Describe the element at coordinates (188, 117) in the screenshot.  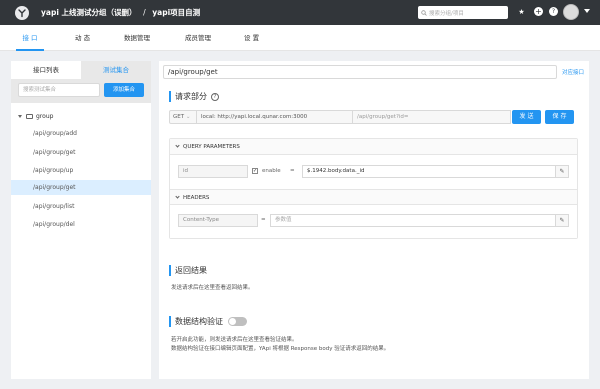
I see `chevron-down-icon: ⌄` at that location.